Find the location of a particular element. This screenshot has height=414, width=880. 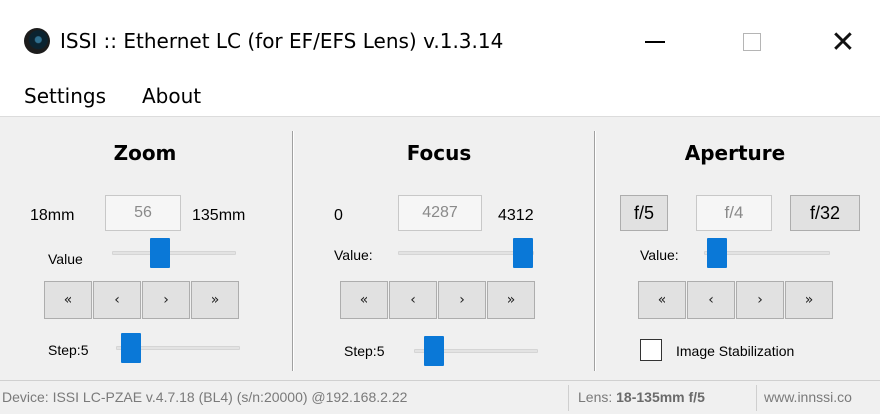

focus-current-readout: 4287 is located at coordinates (440, 213).